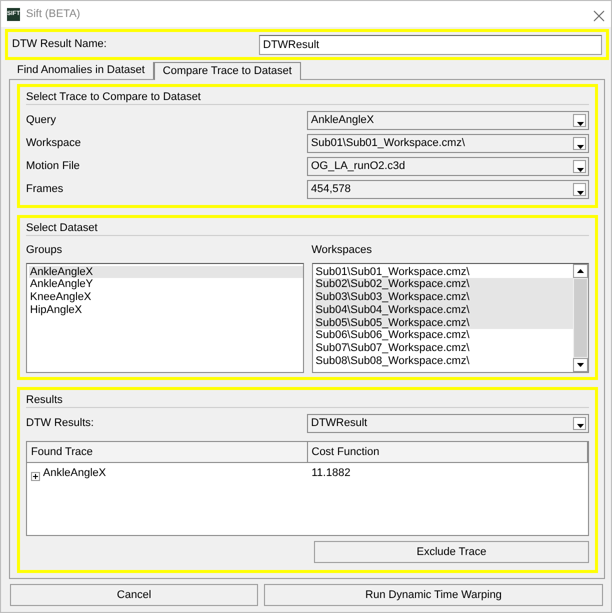  Describe the element at coordinates (430, 44) in the screenshot. I see `result-name-field: DTWResult` at that location.